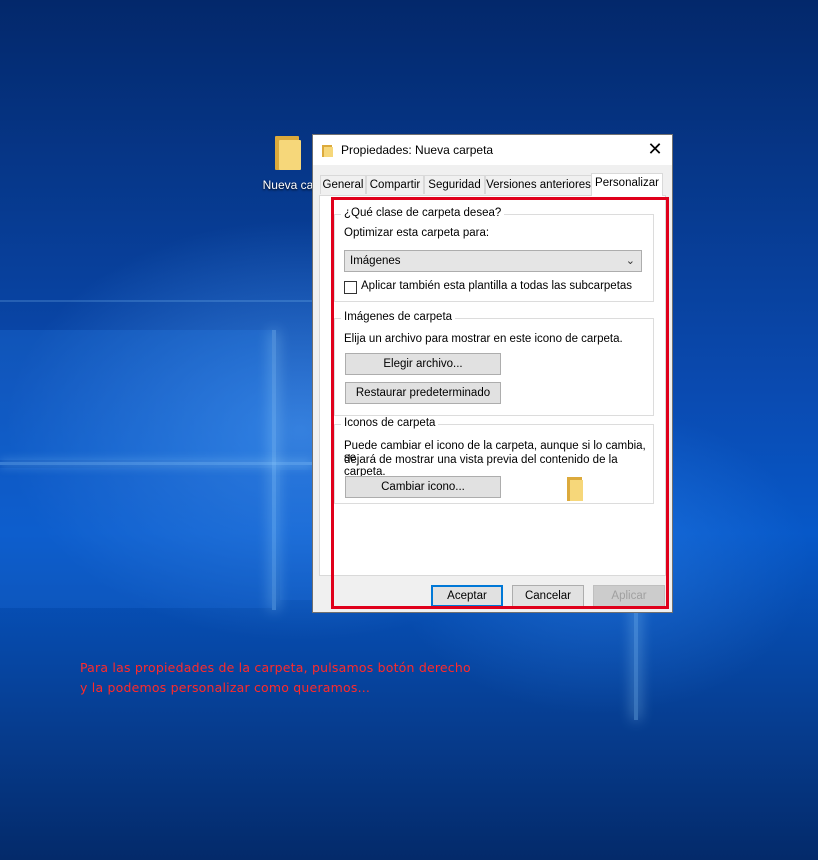 The height and width of the screenshot is (860, 818). I want to click on apply-button: Aplicar, so click(629, 596).